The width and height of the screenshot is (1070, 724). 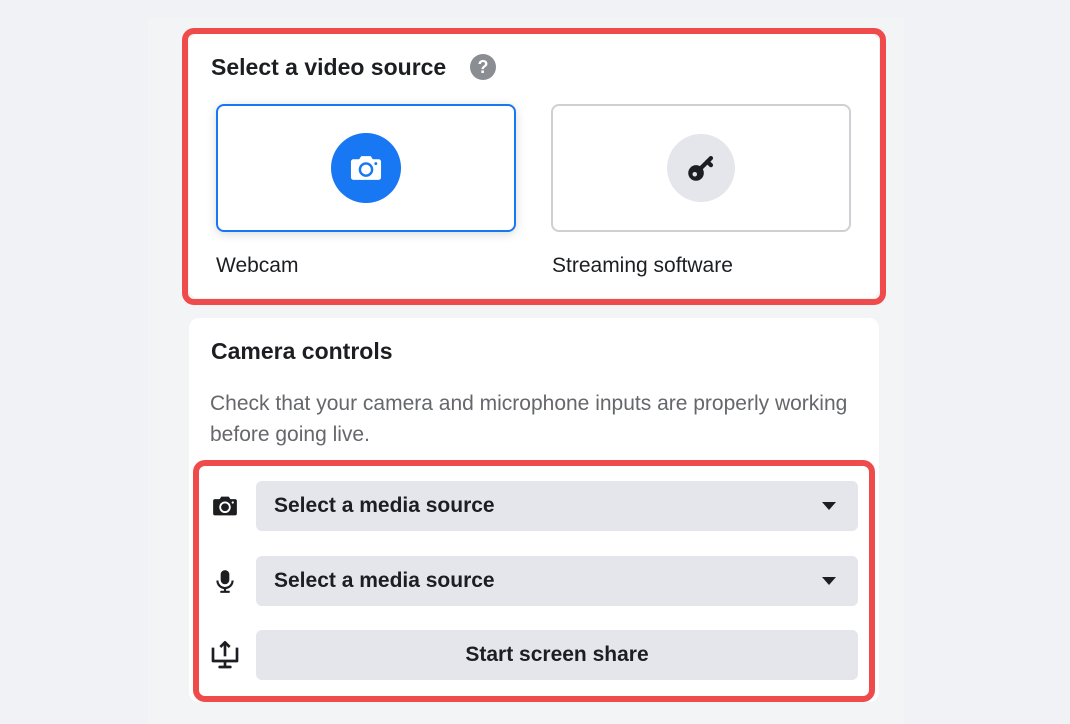 What do you see at coordinates (642, 265) in the screenshot?
I see `streaming-software-label: Streaming software` at bounding box center [642, 265].